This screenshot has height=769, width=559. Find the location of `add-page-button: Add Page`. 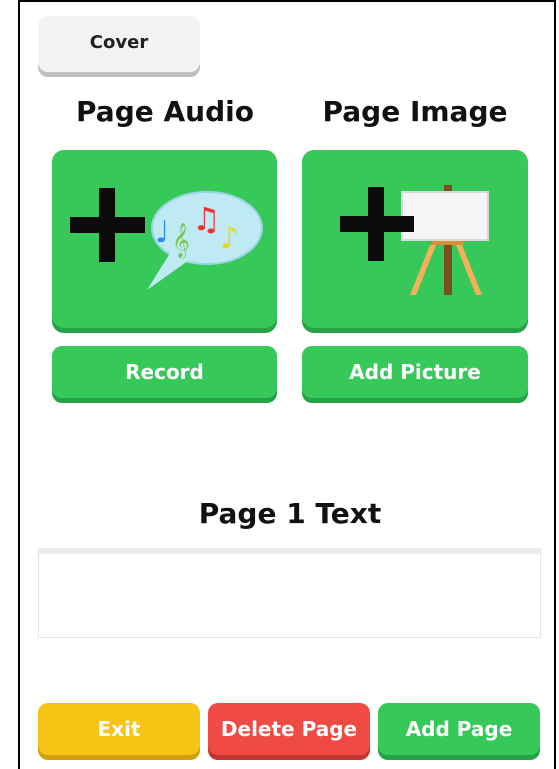

add-page-button: Add Page is located at coordinates (459, 729).